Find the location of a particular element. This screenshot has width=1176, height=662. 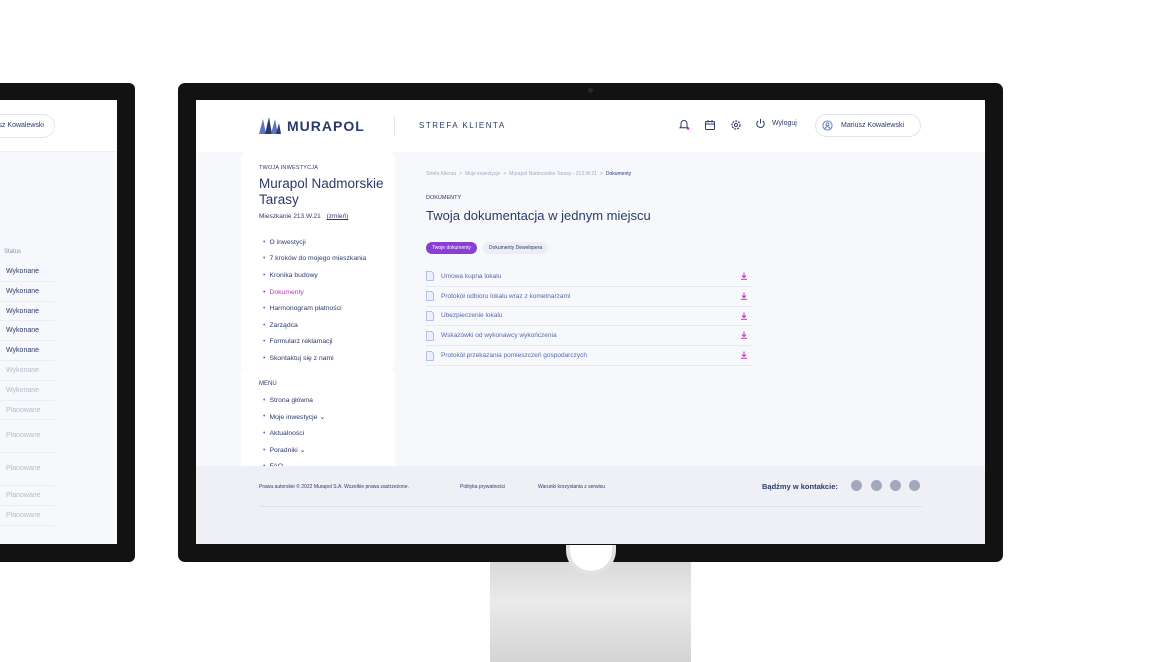

page-title: Twoja dokumentacja w jednym miejscu is located at coordinates (538, 215).